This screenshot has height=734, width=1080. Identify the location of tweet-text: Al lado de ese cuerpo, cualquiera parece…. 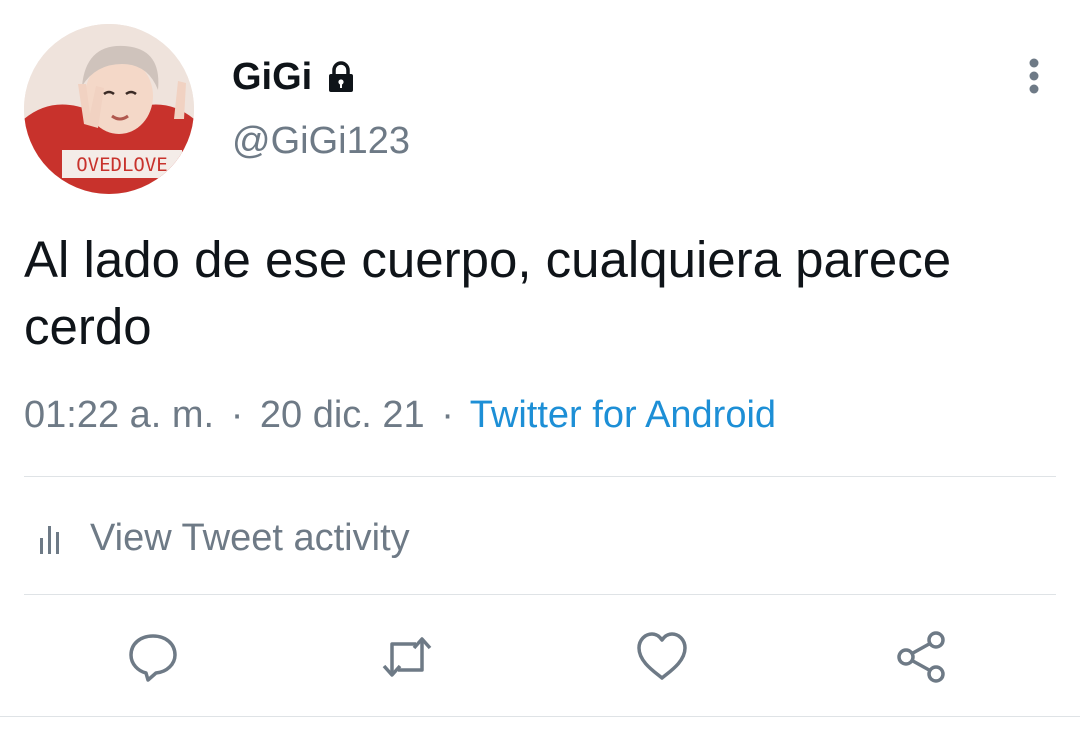
(488, 293).